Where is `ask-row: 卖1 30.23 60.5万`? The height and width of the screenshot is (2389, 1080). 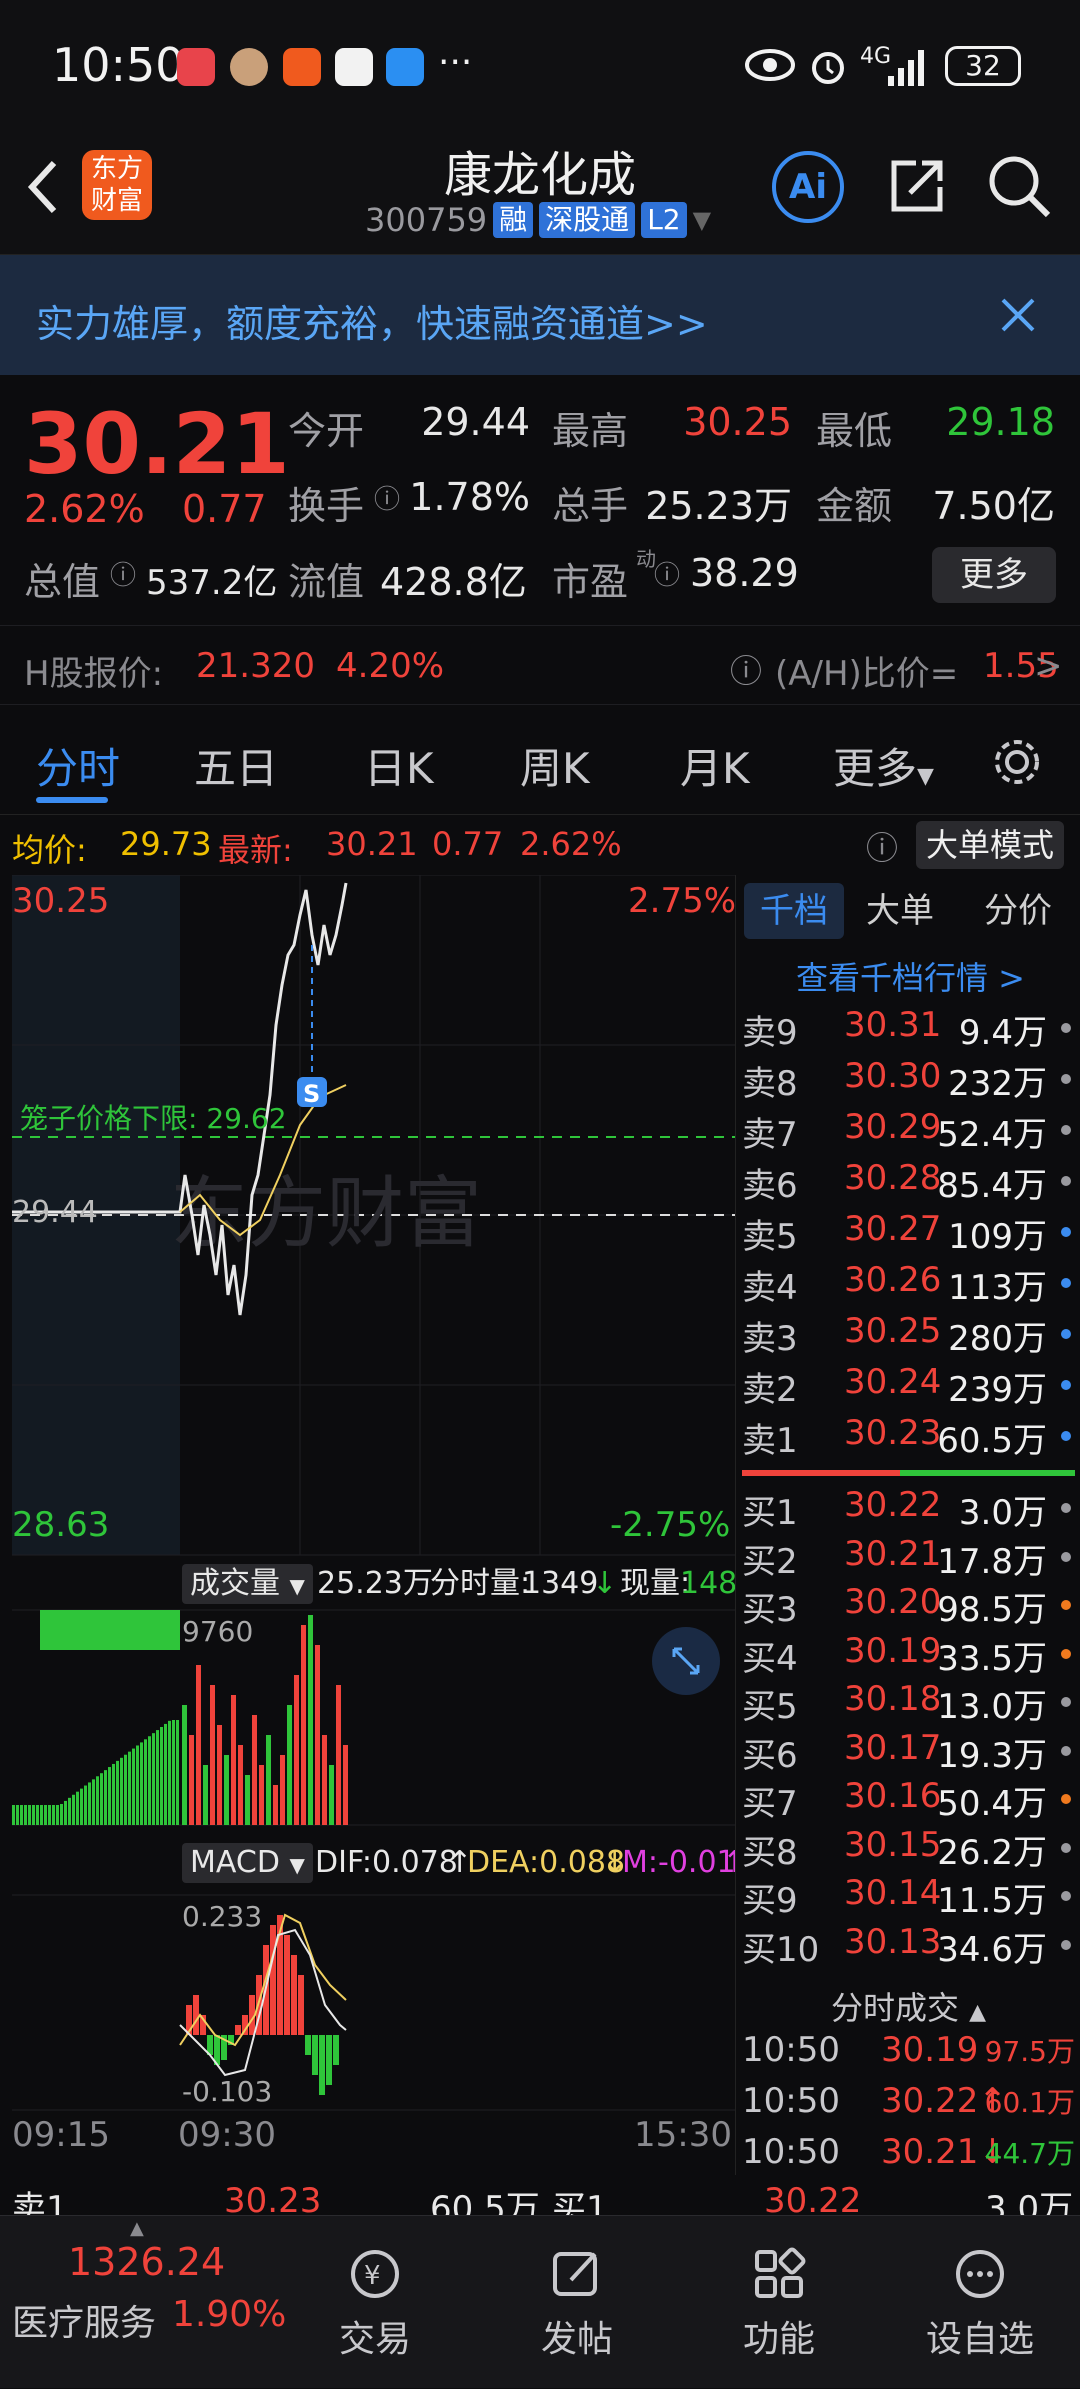 ask-row: 卖1 30.23 60.5万 is located at coordinates (908, 1437).